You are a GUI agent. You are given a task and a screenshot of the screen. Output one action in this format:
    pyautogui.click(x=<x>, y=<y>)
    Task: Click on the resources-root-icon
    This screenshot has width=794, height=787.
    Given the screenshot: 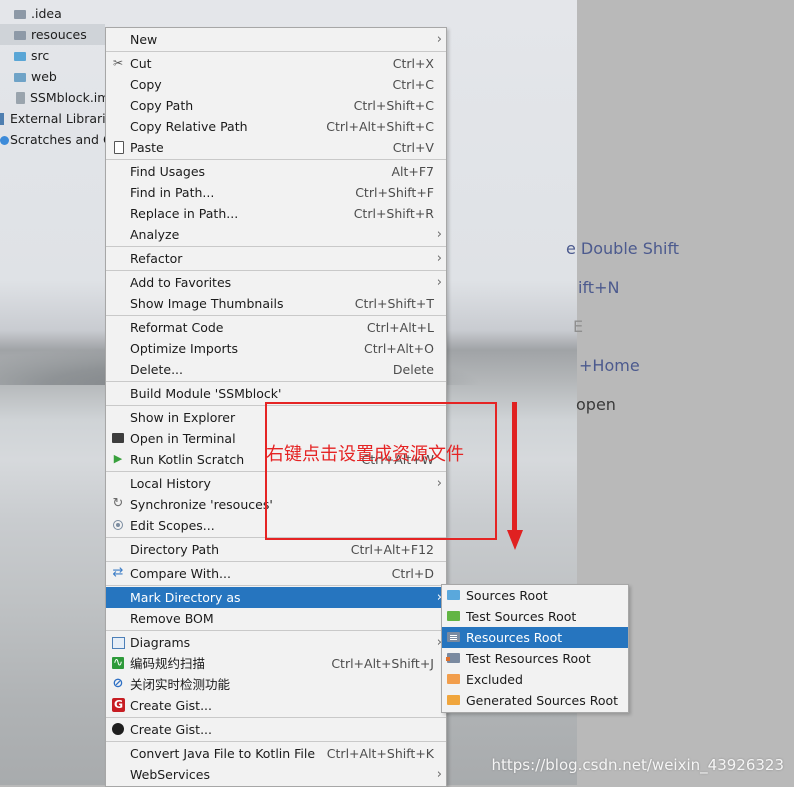 What is the action you would take?
    pyautogui.click(x=453, y=637)
    